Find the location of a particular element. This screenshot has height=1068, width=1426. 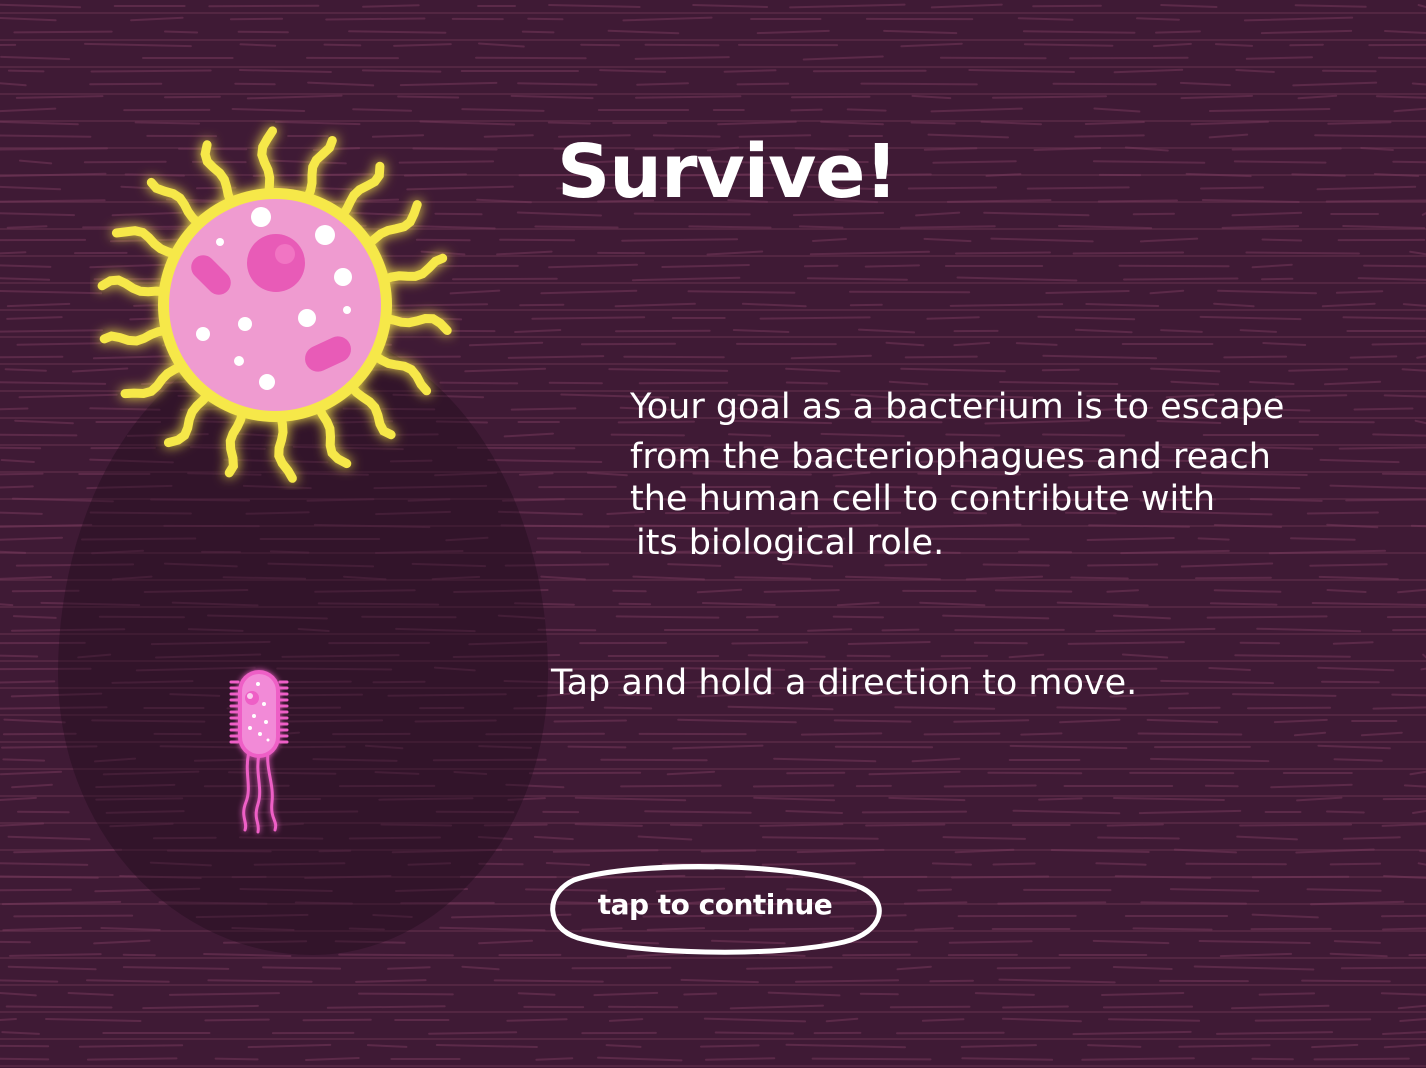

goal-line-3: the human cell to contribute with is located at coordinates (923, 499).